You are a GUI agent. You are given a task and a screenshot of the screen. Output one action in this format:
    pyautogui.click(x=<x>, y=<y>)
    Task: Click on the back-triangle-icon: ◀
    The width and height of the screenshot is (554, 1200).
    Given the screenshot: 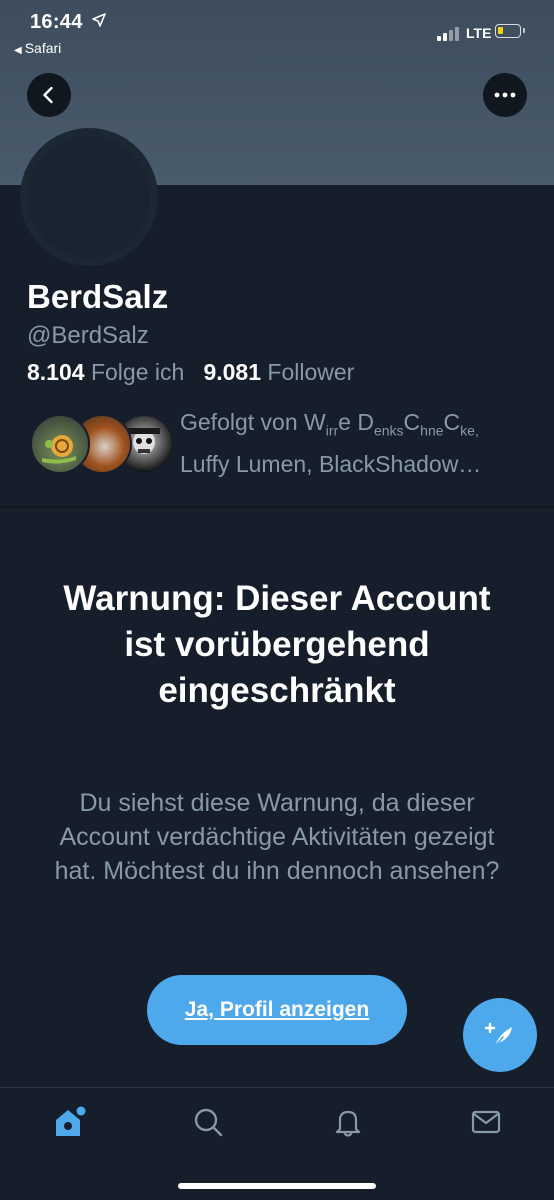 What is the action you would take?
    pyautogui.click(x=18, y=50)
    